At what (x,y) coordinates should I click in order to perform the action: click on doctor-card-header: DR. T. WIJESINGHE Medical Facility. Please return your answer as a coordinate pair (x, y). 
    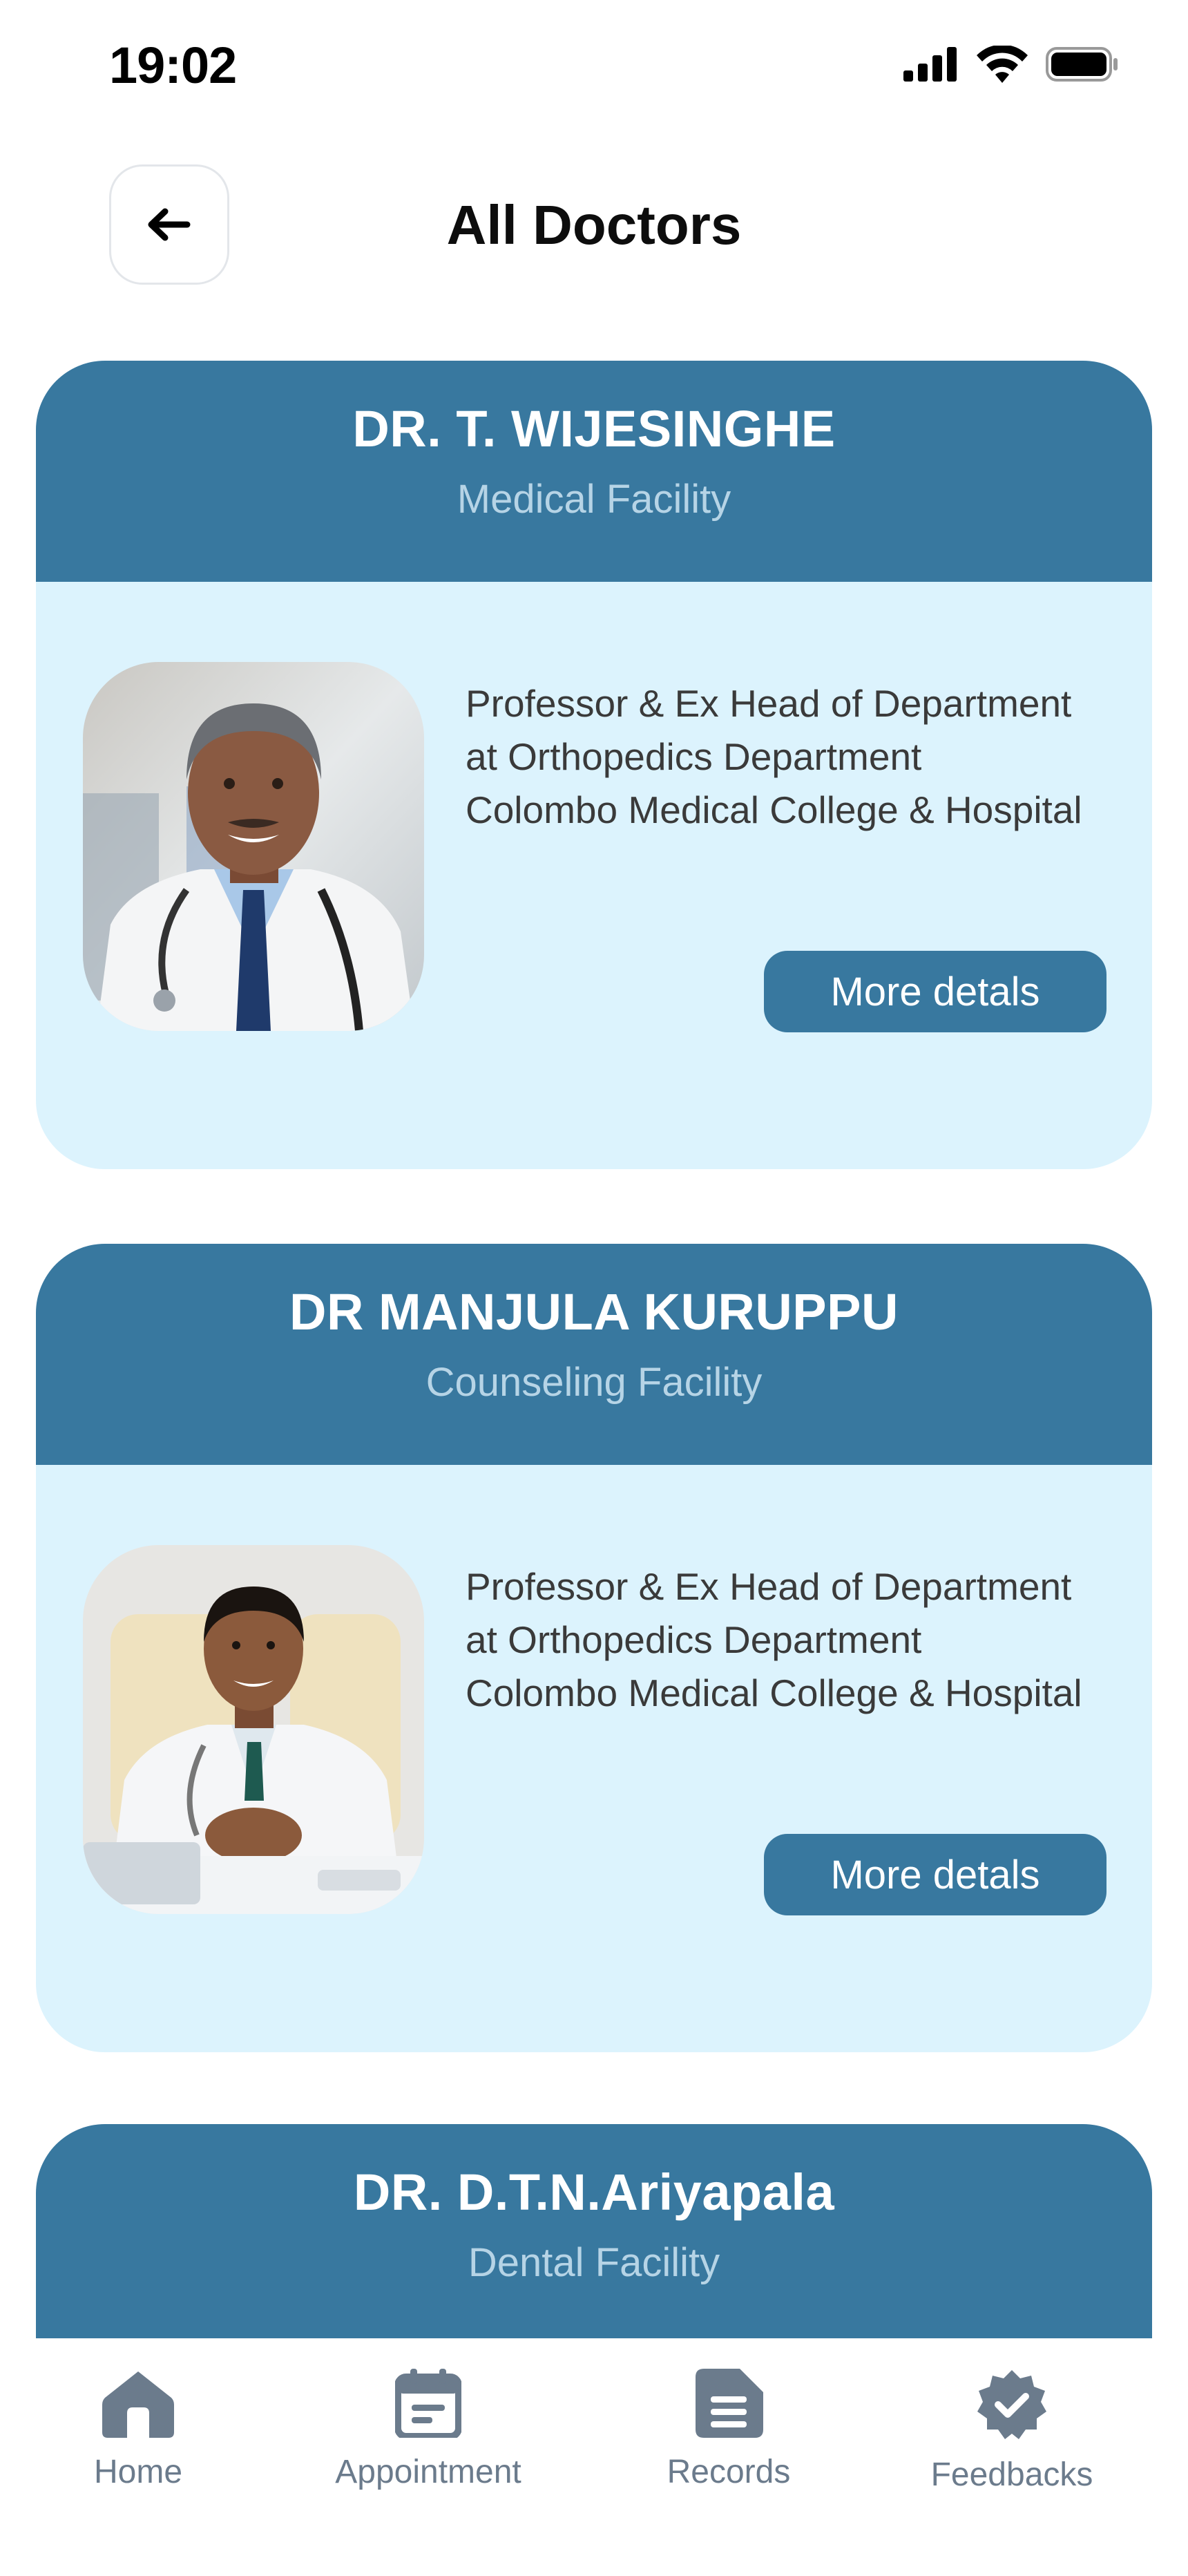
    Looking at the image, I should click on (594, 471).